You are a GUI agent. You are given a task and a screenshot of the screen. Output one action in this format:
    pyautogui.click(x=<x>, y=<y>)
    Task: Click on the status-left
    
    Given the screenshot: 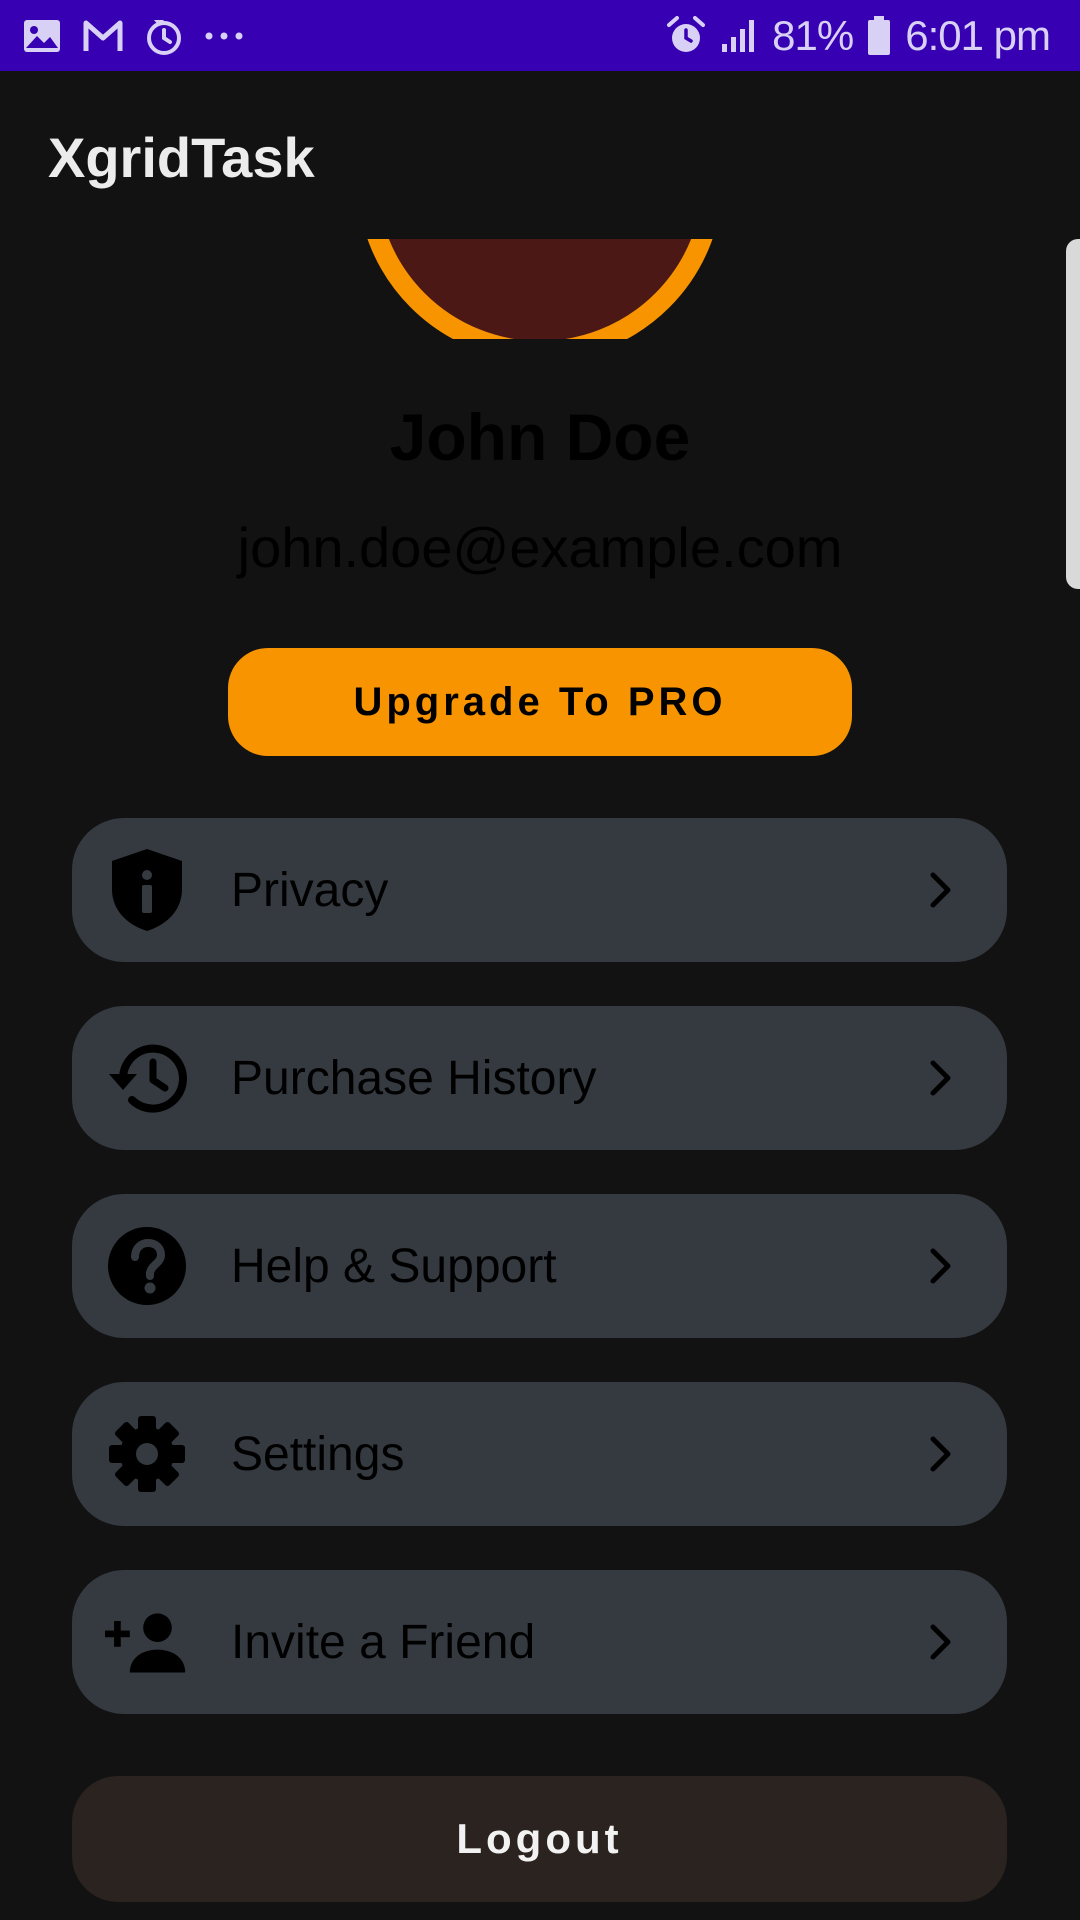 What is the action you would take?
    pyautogui.click(x=133, y=36)
    